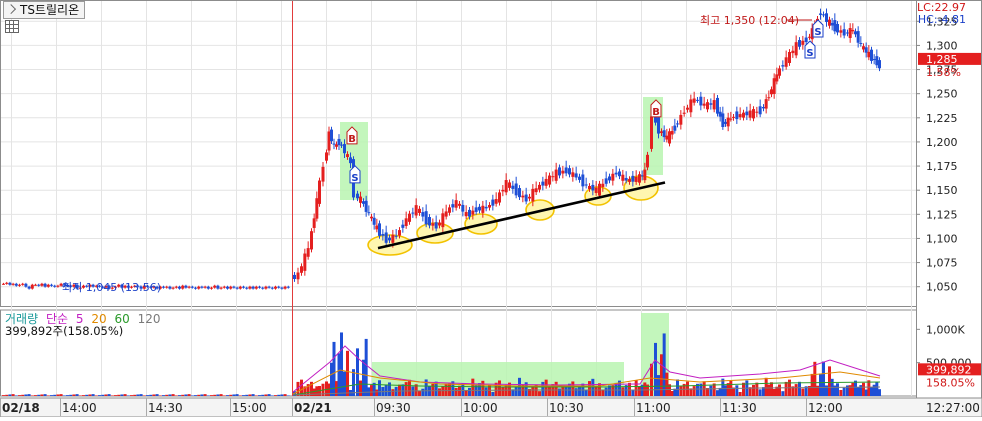 The height and width of the screenshot is (421, 982). What do you see at coordinates (21, 408) in the screenshot?
I see `time-tick-label: 02/18` at bounding box center [21, 408].